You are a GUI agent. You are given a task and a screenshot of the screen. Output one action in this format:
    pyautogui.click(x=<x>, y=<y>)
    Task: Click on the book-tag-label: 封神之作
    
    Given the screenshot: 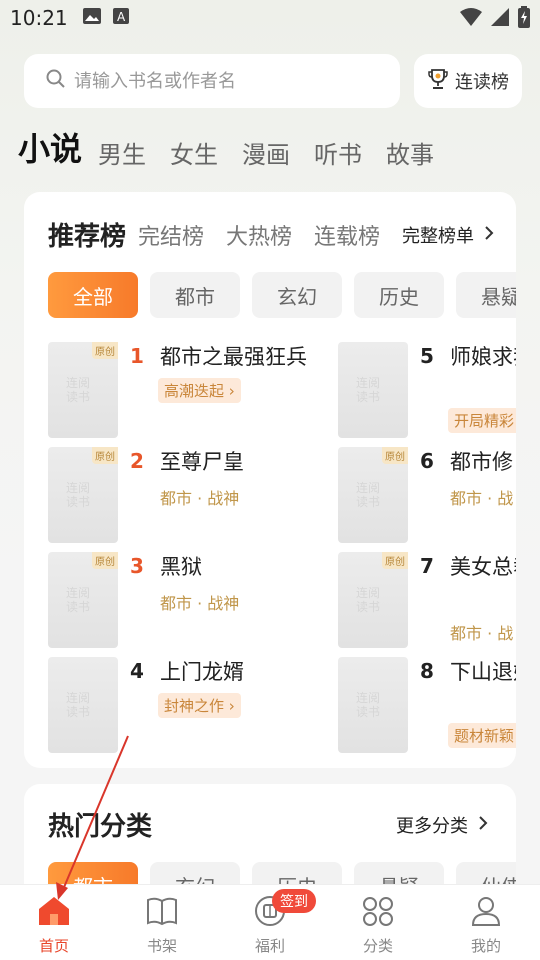 What is the action you would take?
    pyautogui.click(x=194, y=706)
    